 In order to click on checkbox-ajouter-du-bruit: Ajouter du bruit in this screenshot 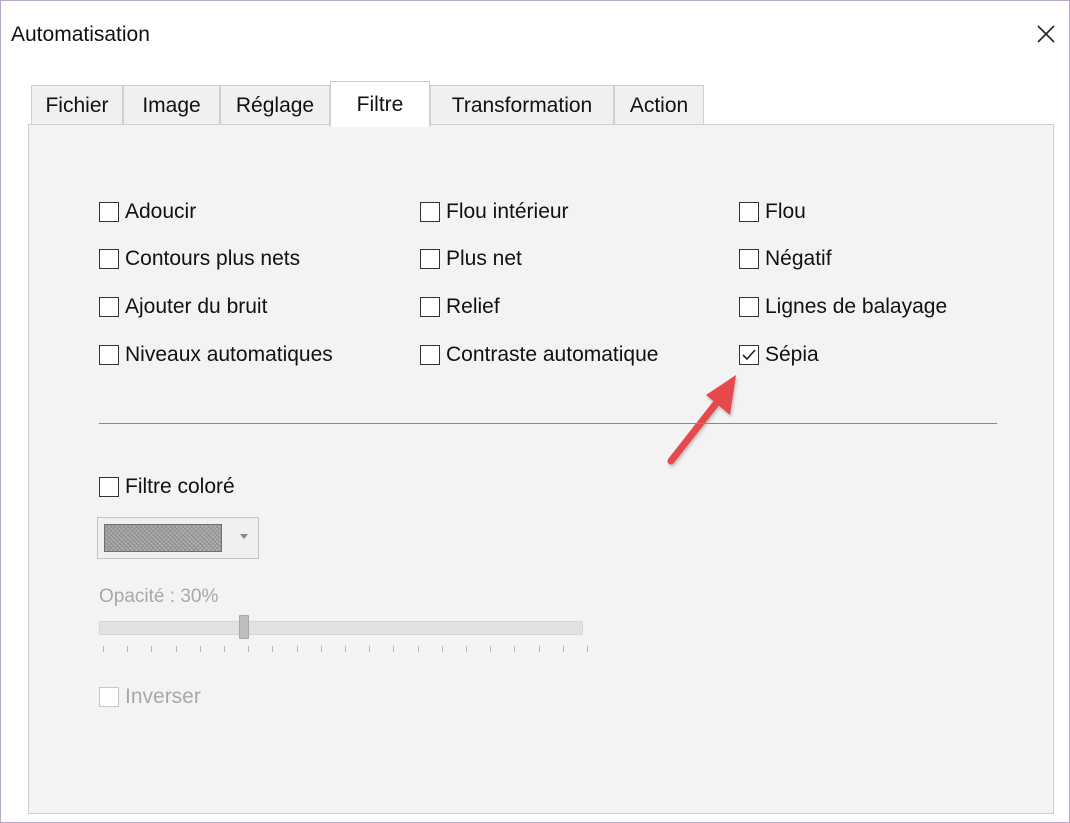, I will do `click(183, 307)`.